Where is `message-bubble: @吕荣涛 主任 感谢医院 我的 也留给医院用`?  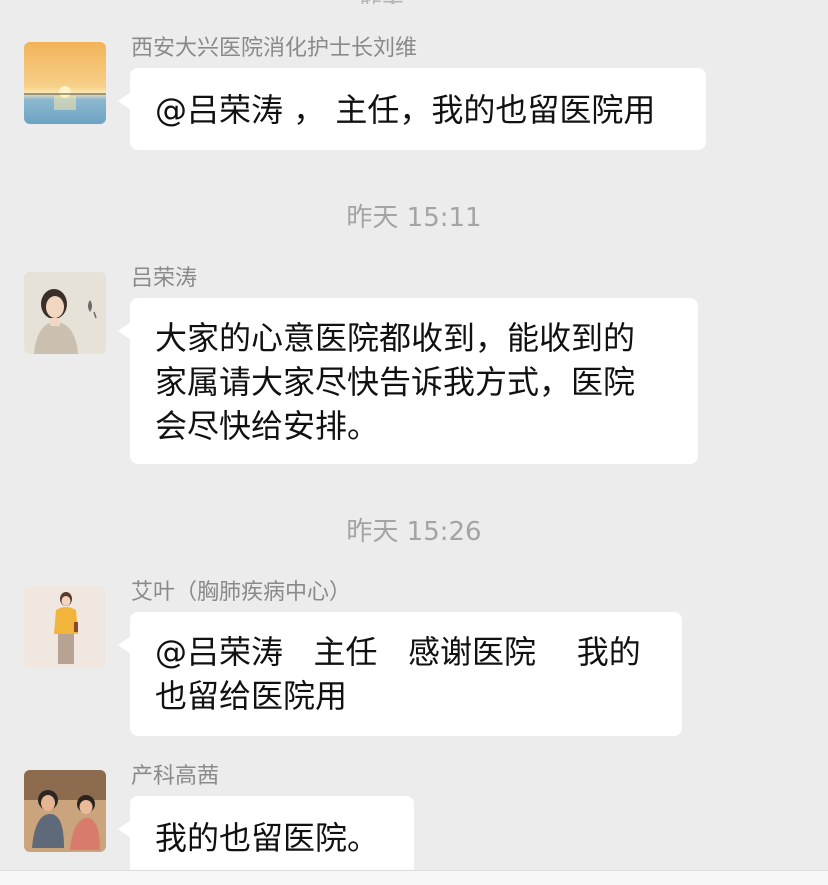
message-bubble: @吕荣涛 主任 感谢医院 我的 也留给医院用 is located at coordinates (400, 674).